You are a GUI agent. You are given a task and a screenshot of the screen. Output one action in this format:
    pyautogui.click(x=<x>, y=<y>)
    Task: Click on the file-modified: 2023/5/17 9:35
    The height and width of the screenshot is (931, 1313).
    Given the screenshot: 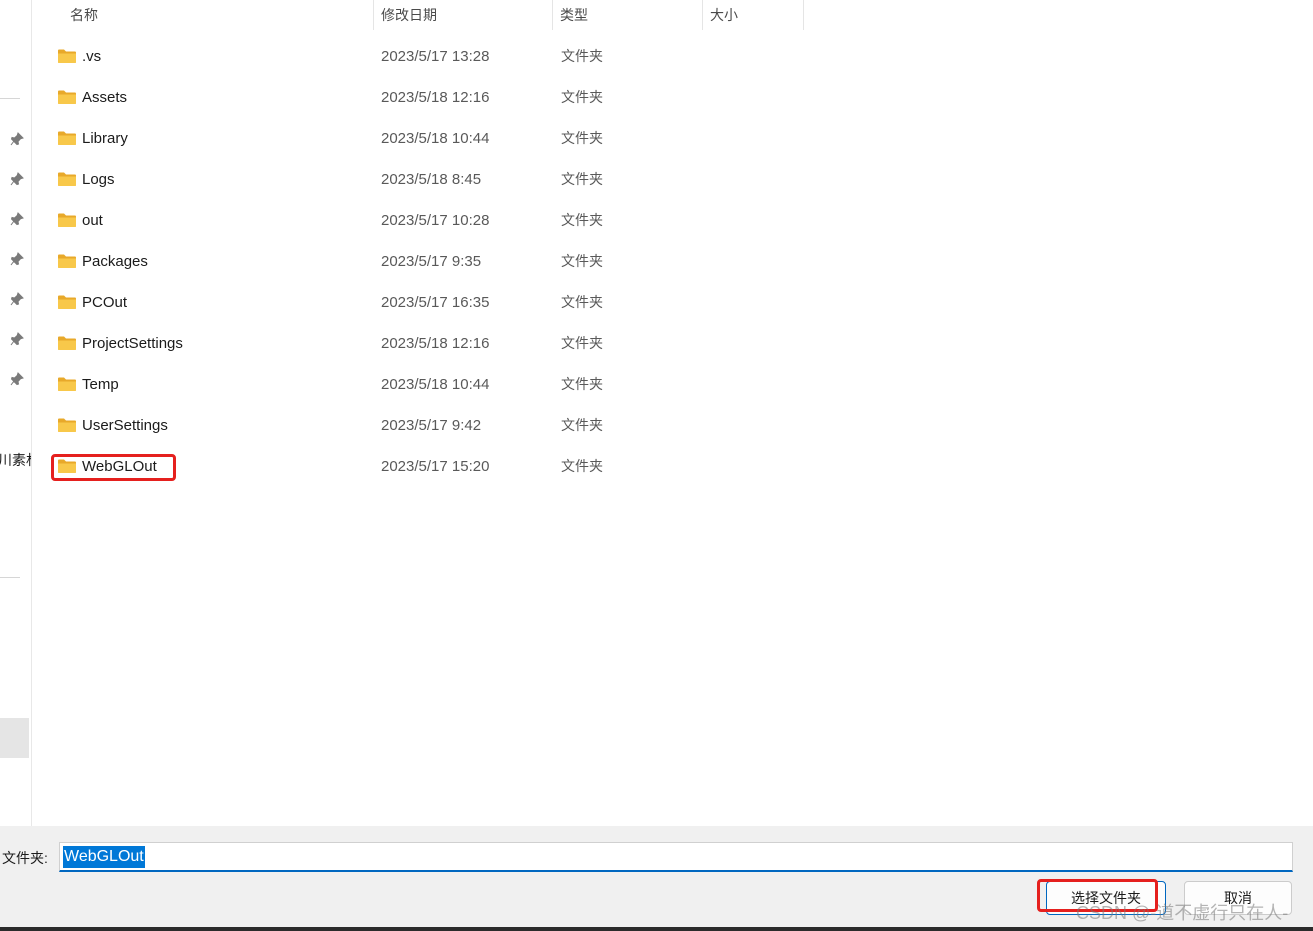 What is the action you would take?
    pyautogui.click(x=431, y=261)
    